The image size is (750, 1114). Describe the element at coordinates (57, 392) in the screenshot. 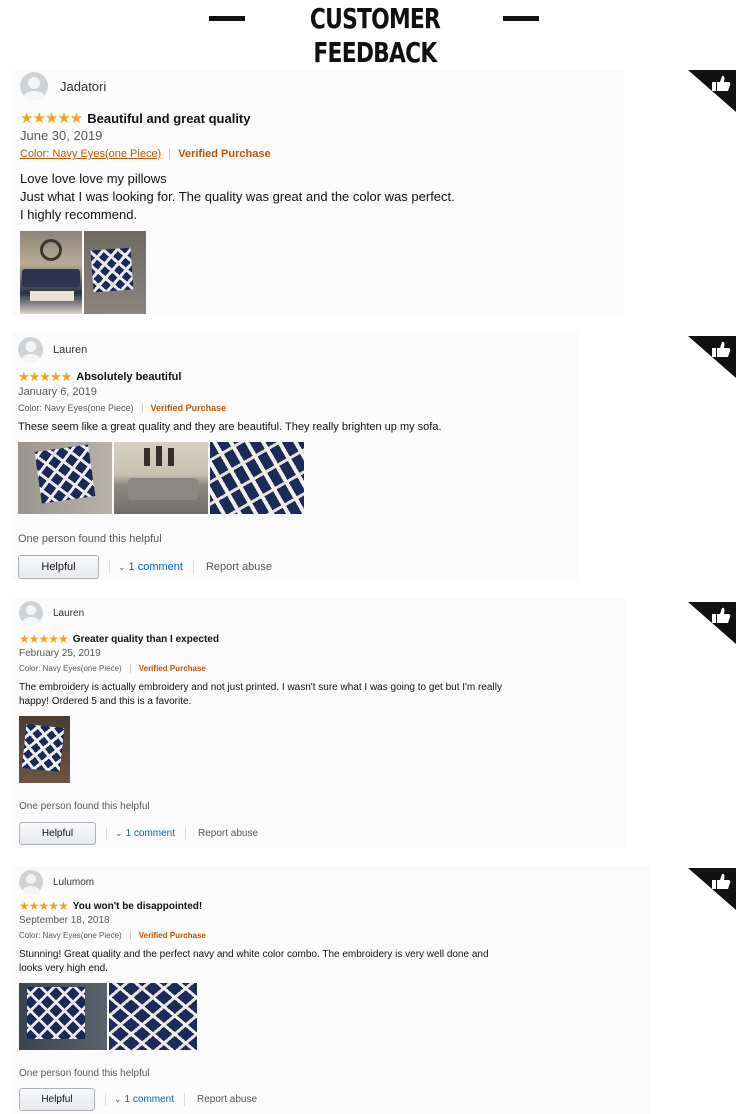

I see `review-date: January 6, 2019` at that location.